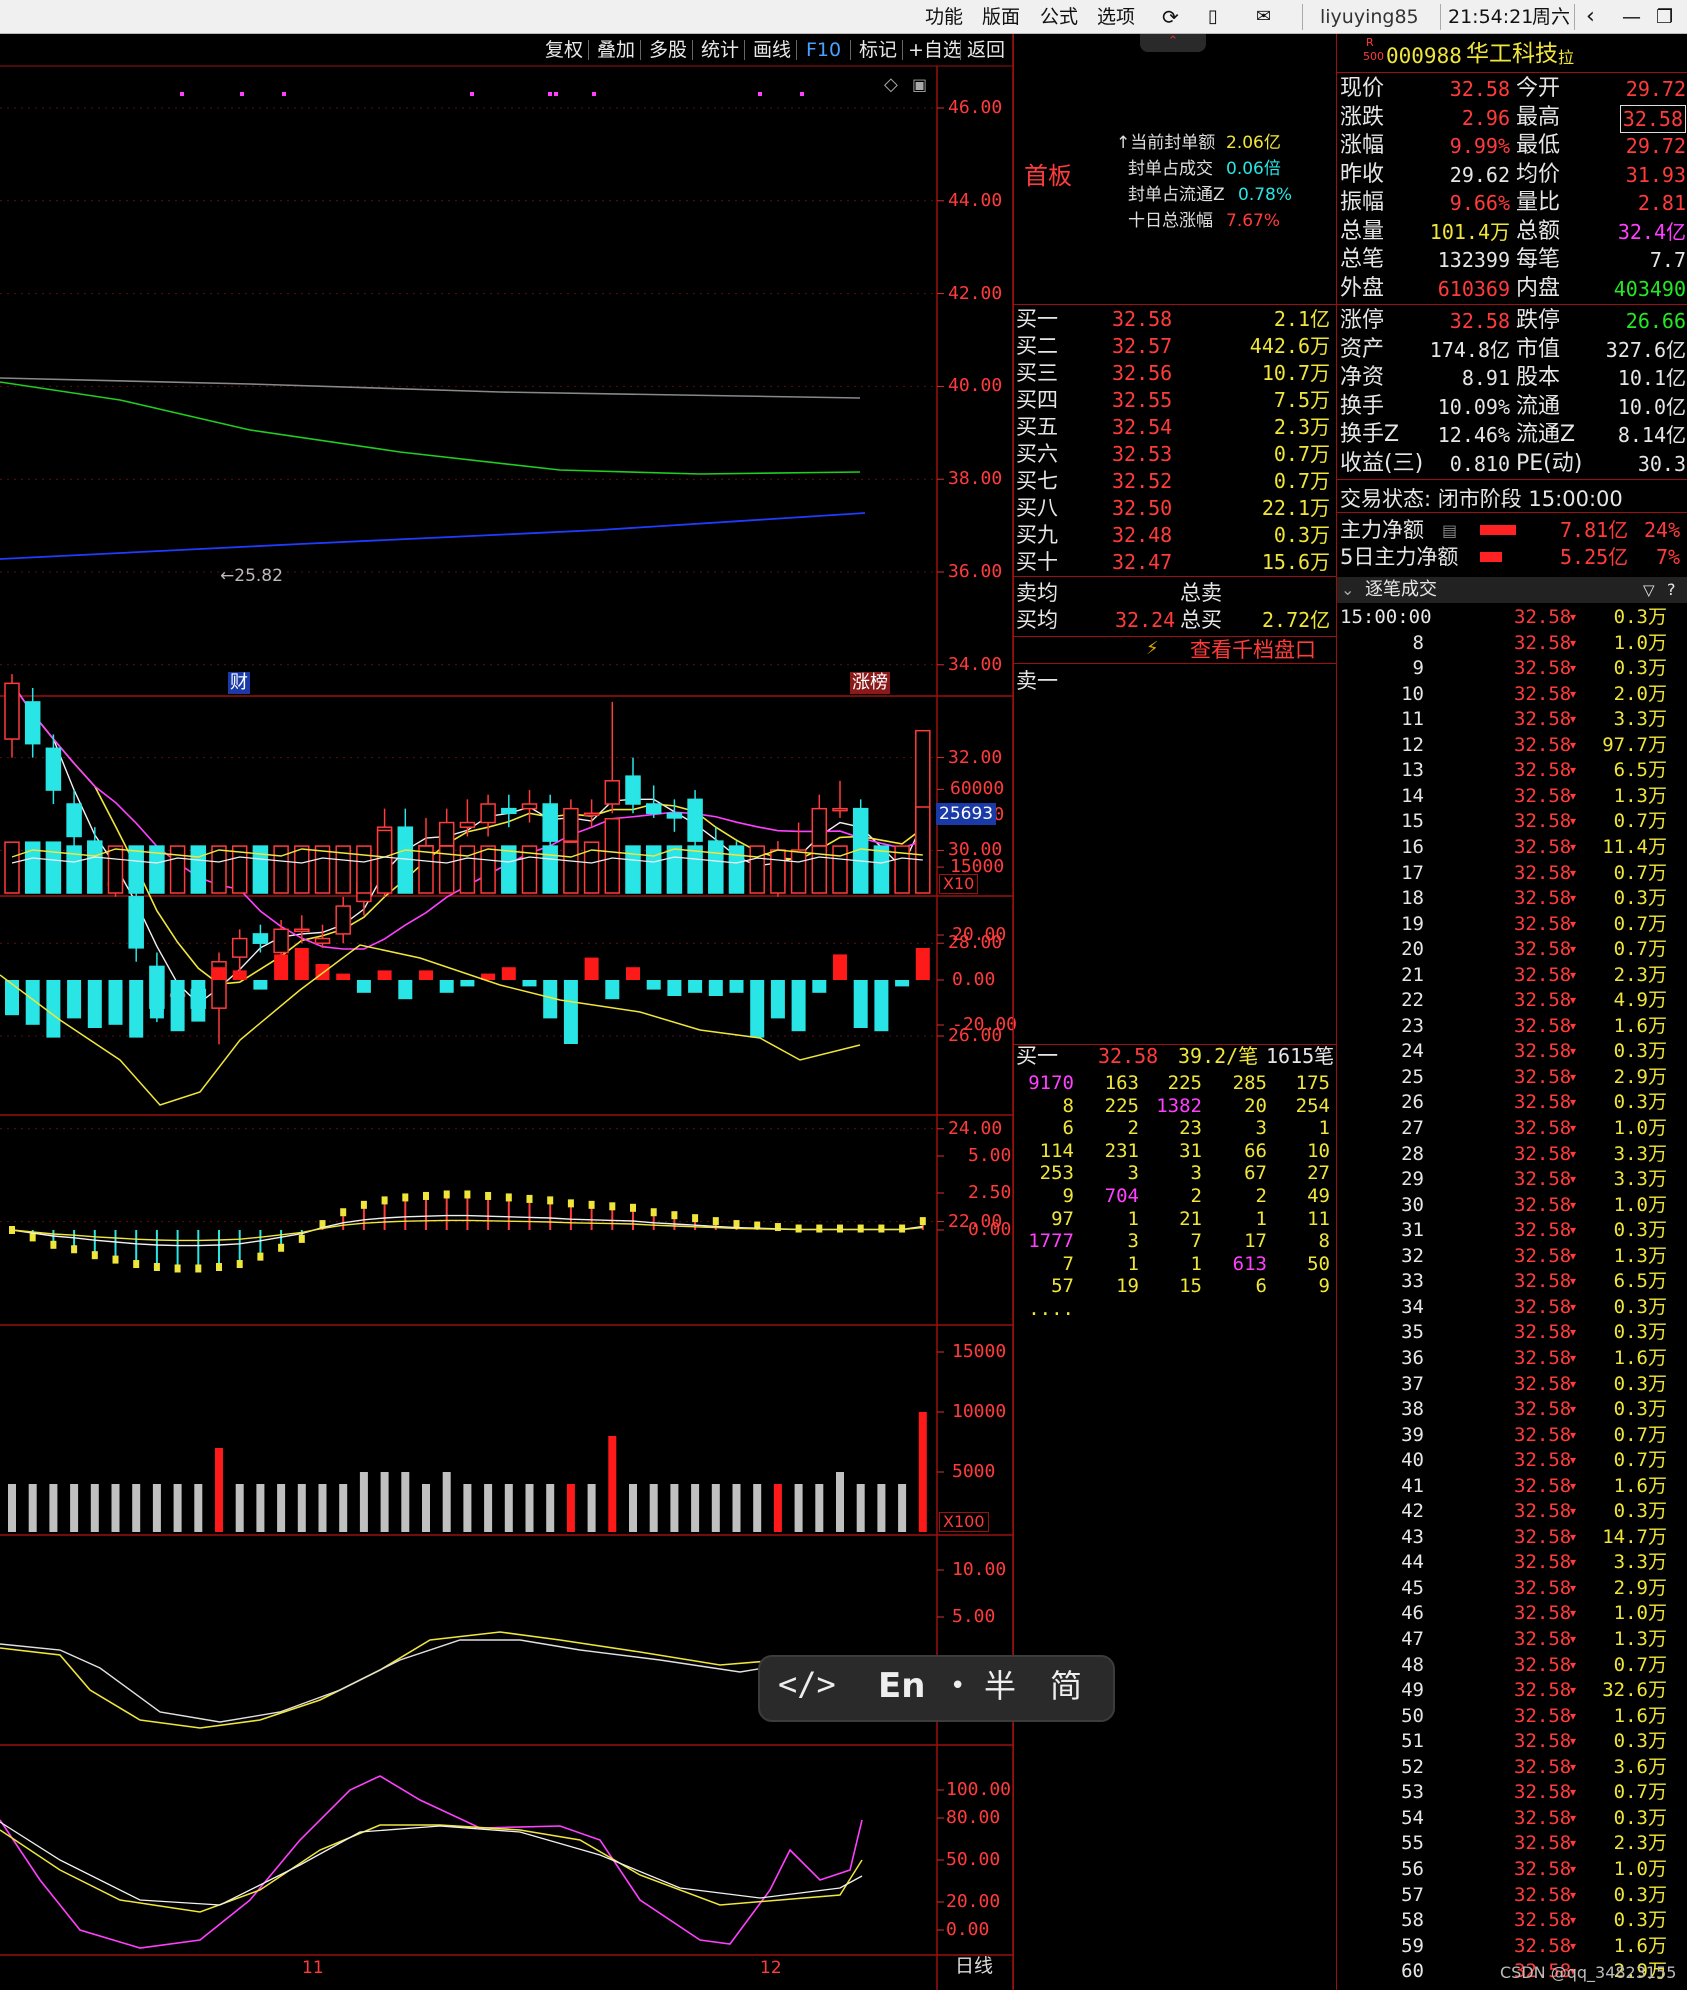 The image size is (1687, 1990). I want to click on quote-value: 101.4万, so click(1469, 231).